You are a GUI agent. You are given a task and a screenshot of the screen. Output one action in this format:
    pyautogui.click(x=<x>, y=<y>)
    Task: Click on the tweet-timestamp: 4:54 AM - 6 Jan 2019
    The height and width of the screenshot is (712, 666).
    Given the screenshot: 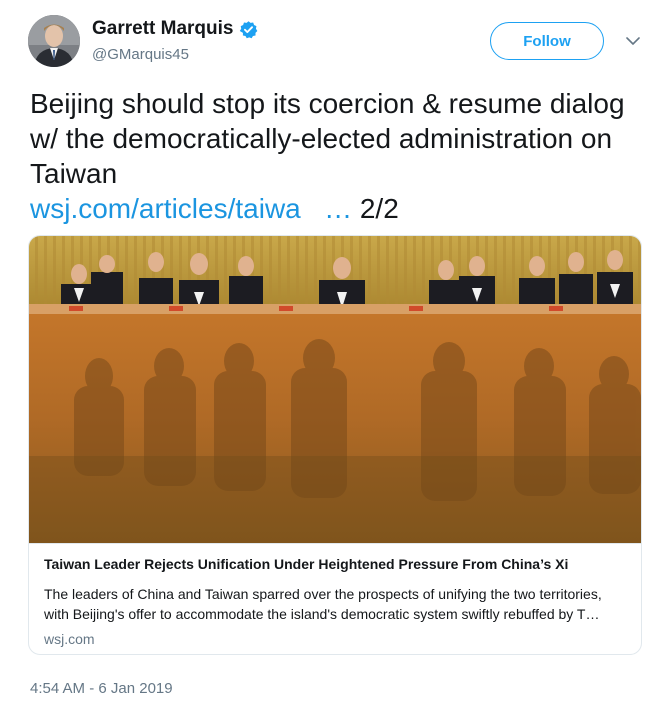 What is the action you would take?
    pyautogui.click(x=101, y=688)
    